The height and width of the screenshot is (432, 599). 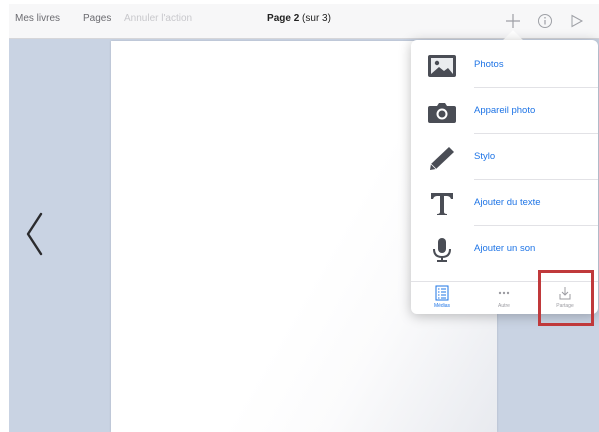 What do you see at coordinates (283, 18) in the screenshot?
I see `page-number: Page 2` at bounding box center [283, 18].